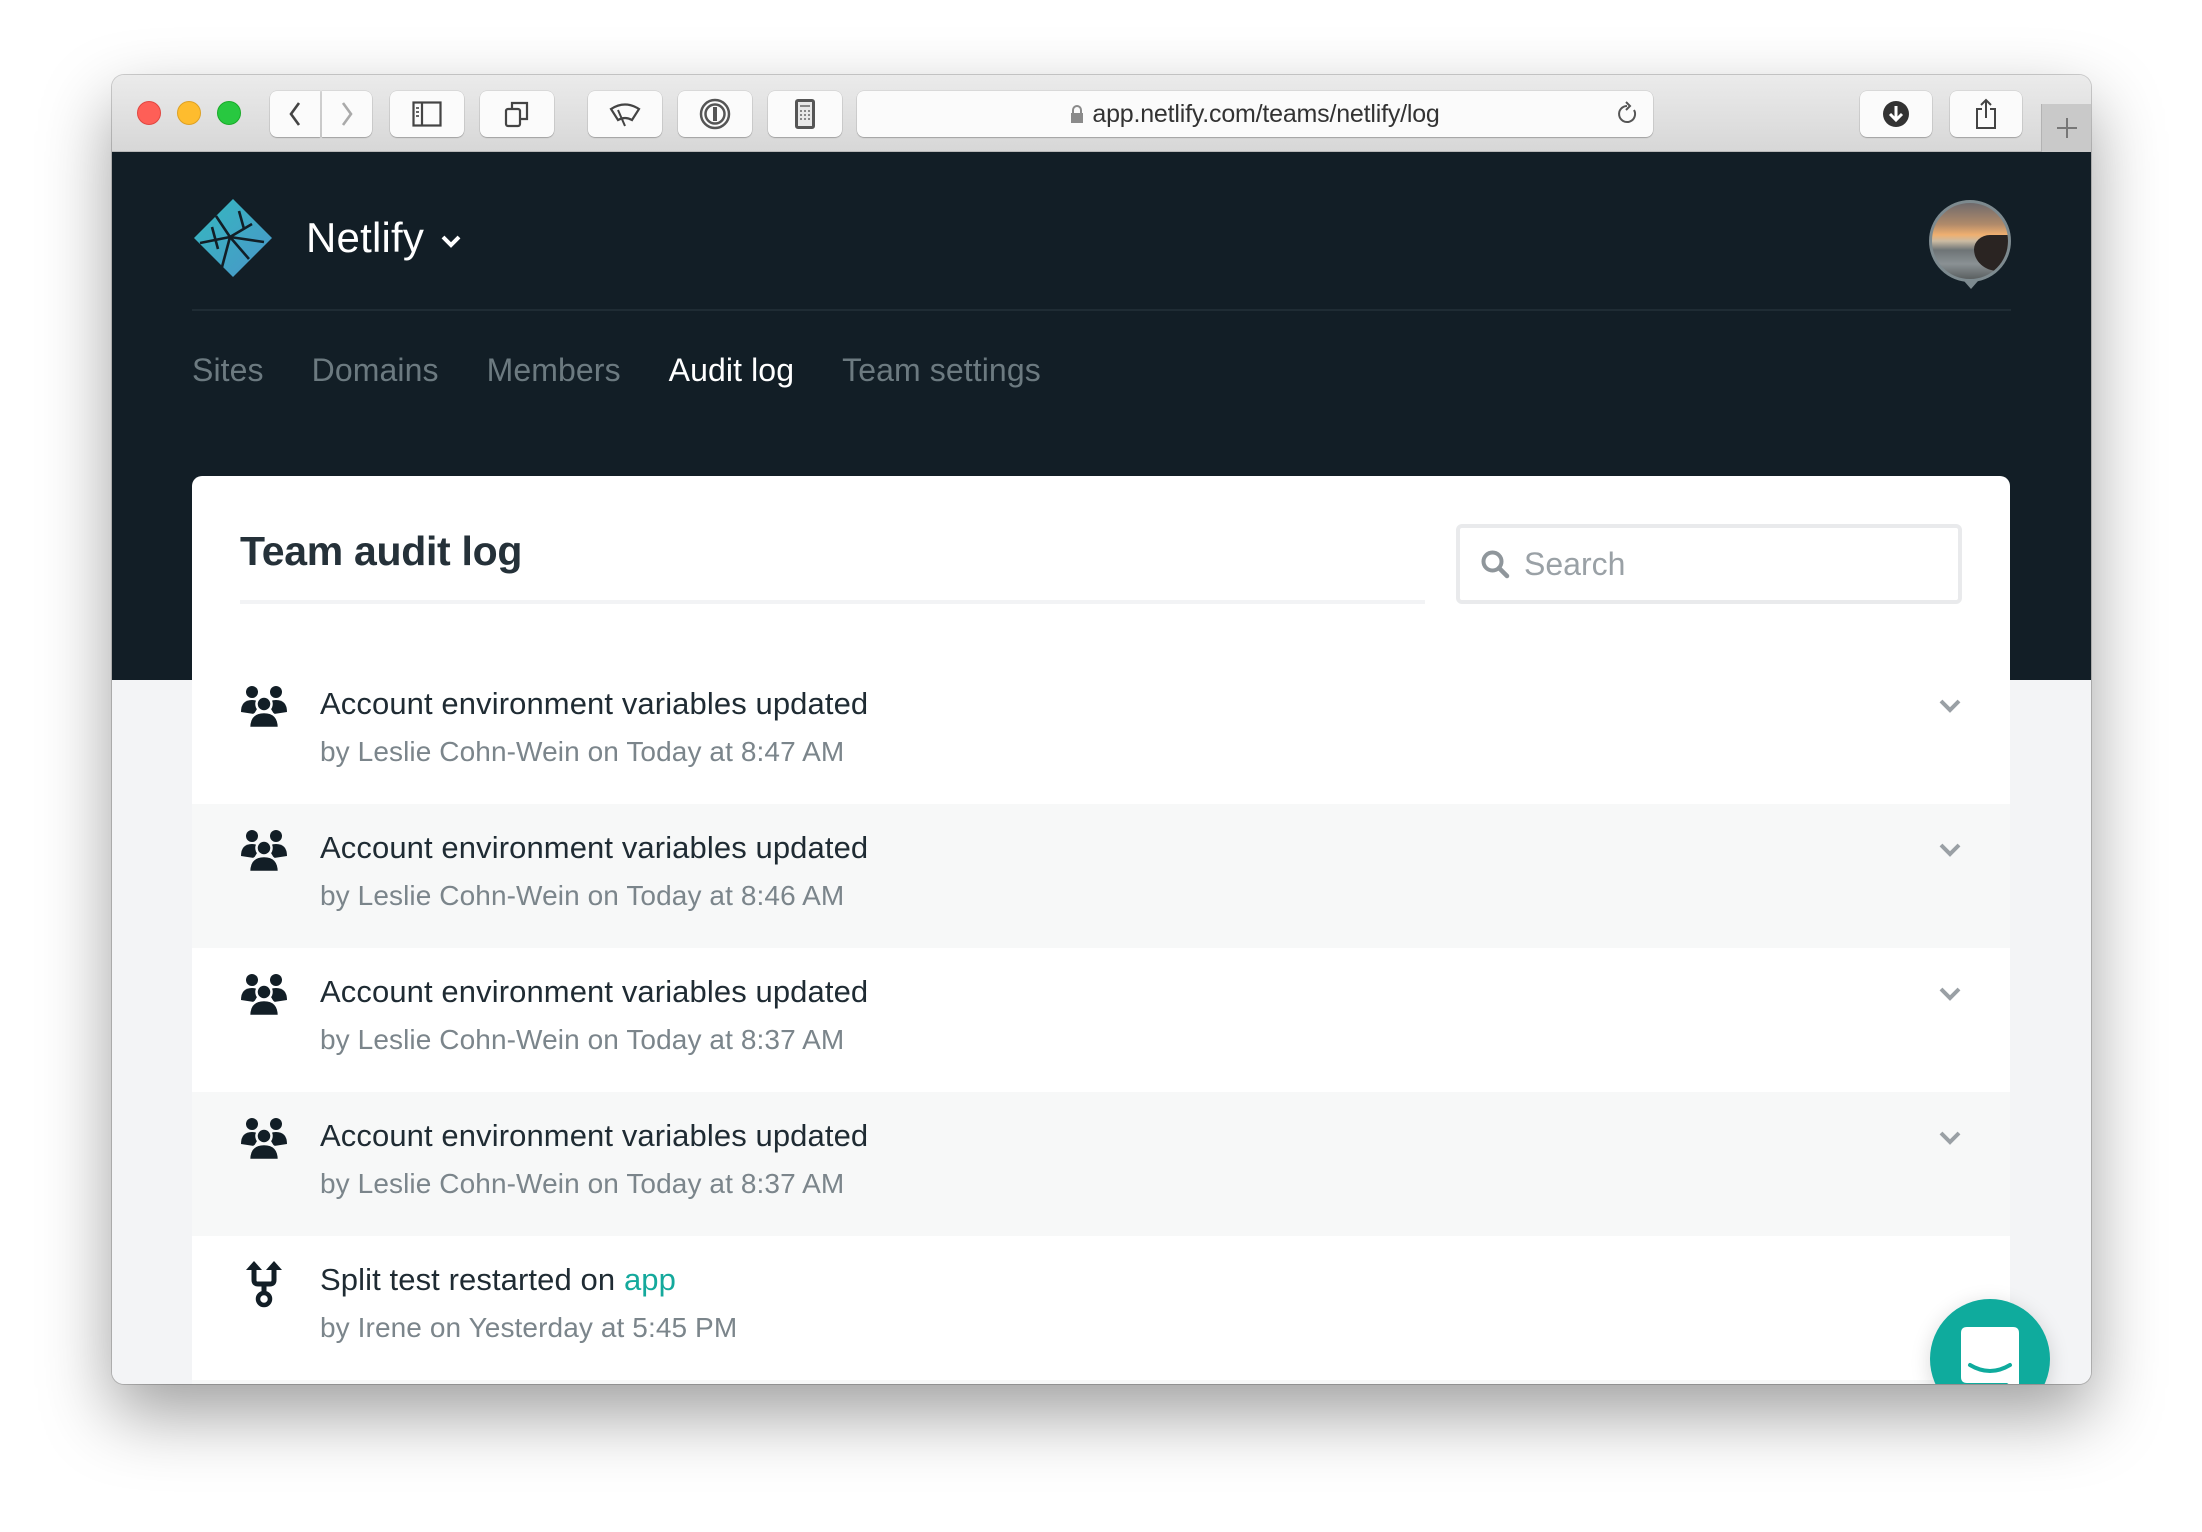 The image size is (2202, 1532). What do you see at coordinates (228, 370) in the screenshot?
I see `nav-sites: Sites` at bounding box center [228, 370].